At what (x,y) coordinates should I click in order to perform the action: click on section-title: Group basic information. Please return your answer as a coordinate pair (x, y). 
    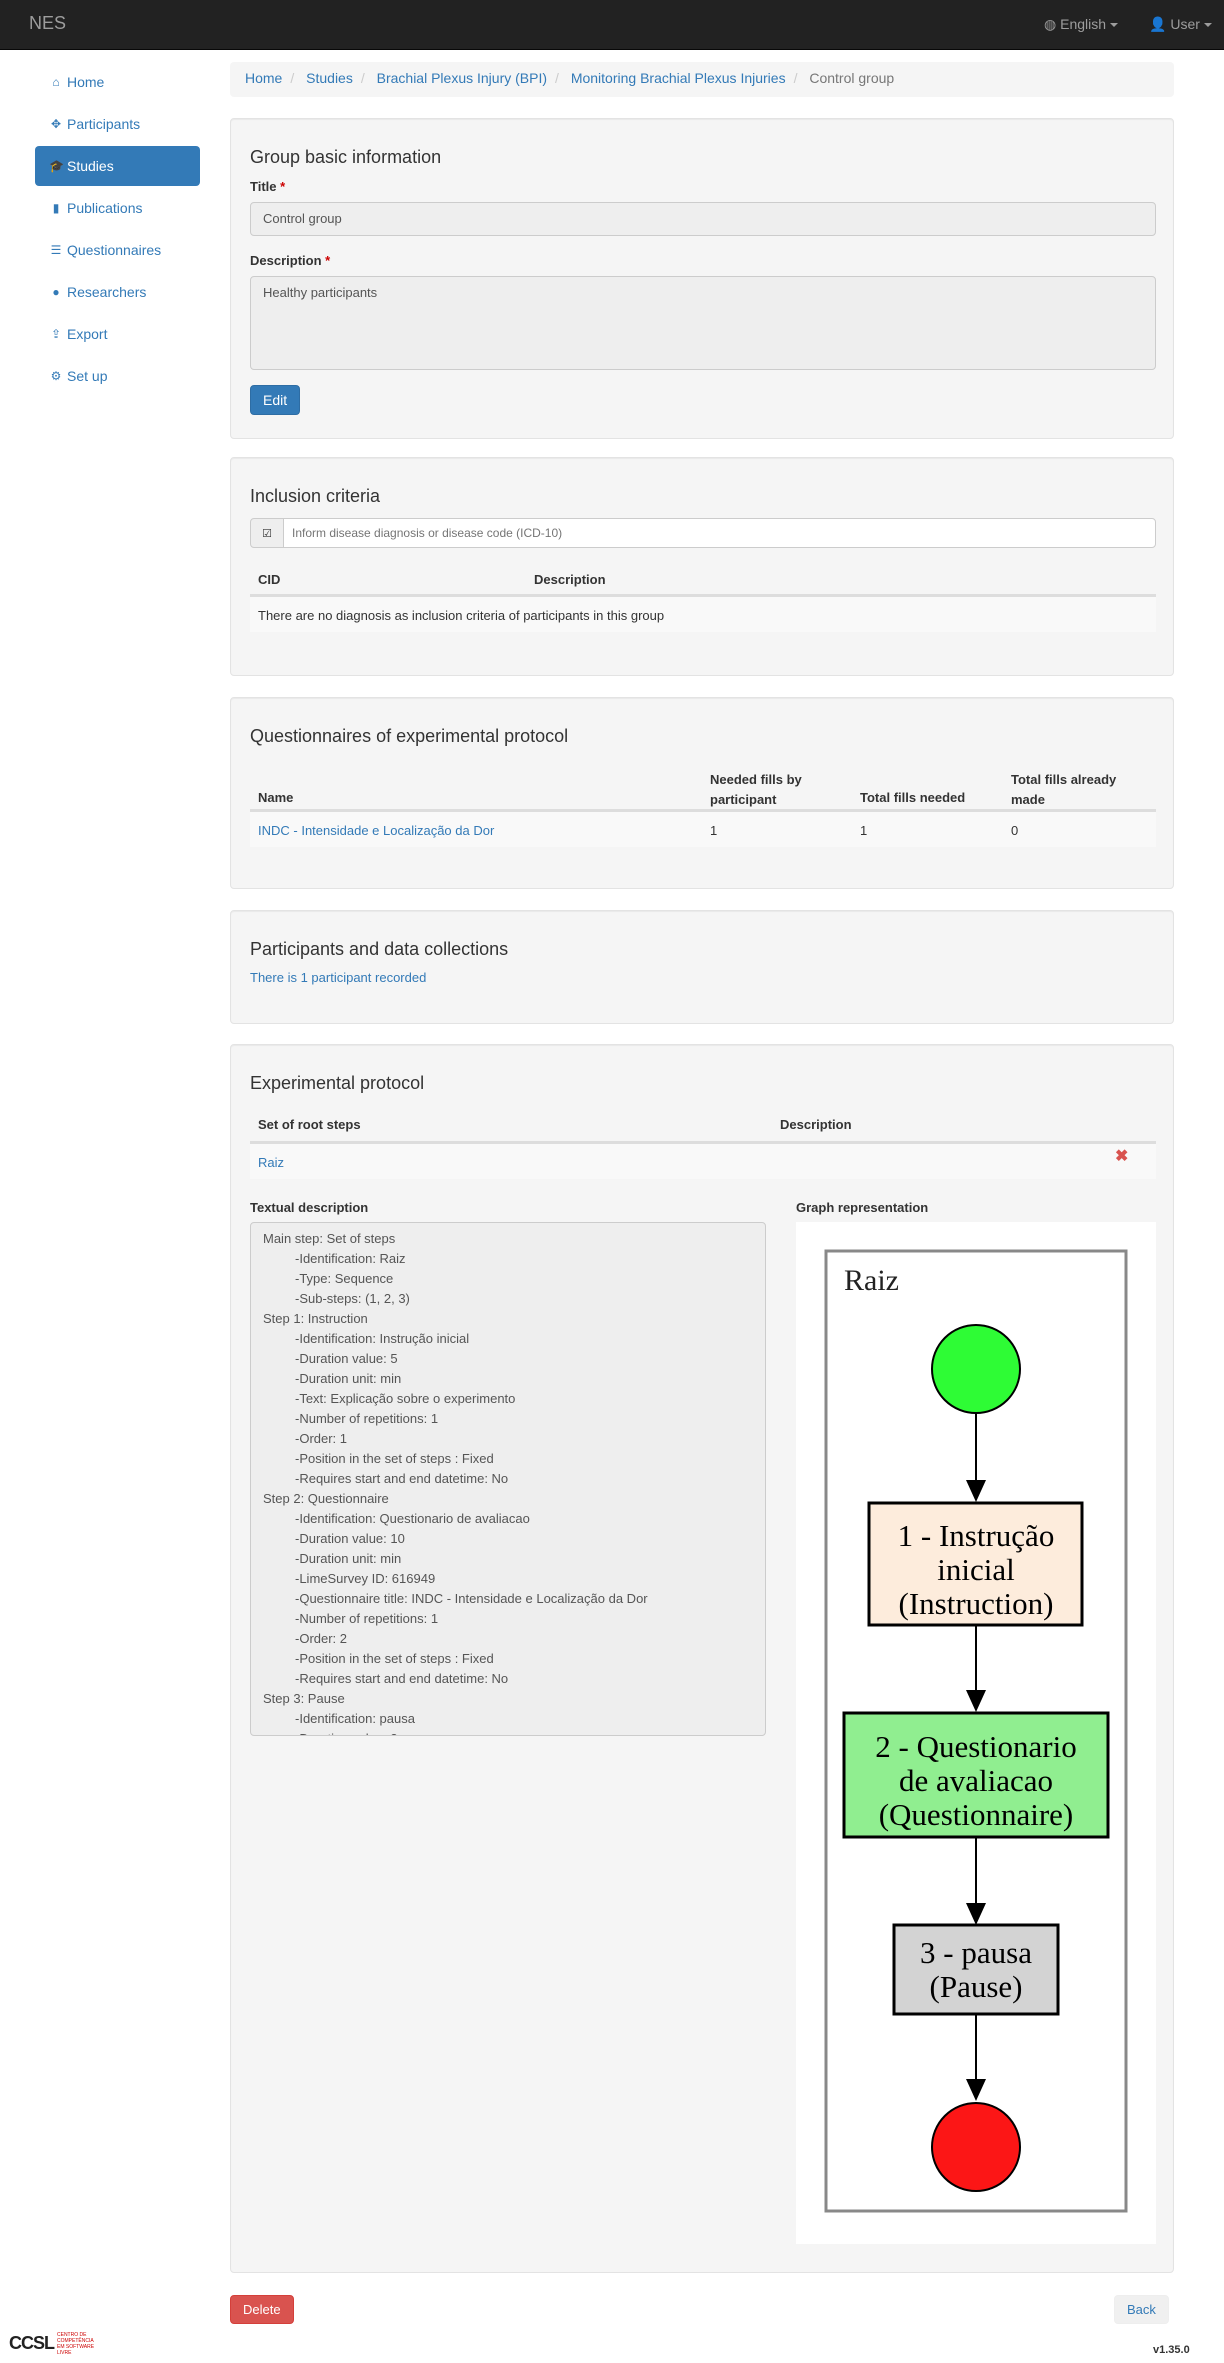
    Looking at the image, I should click on (346, 157).